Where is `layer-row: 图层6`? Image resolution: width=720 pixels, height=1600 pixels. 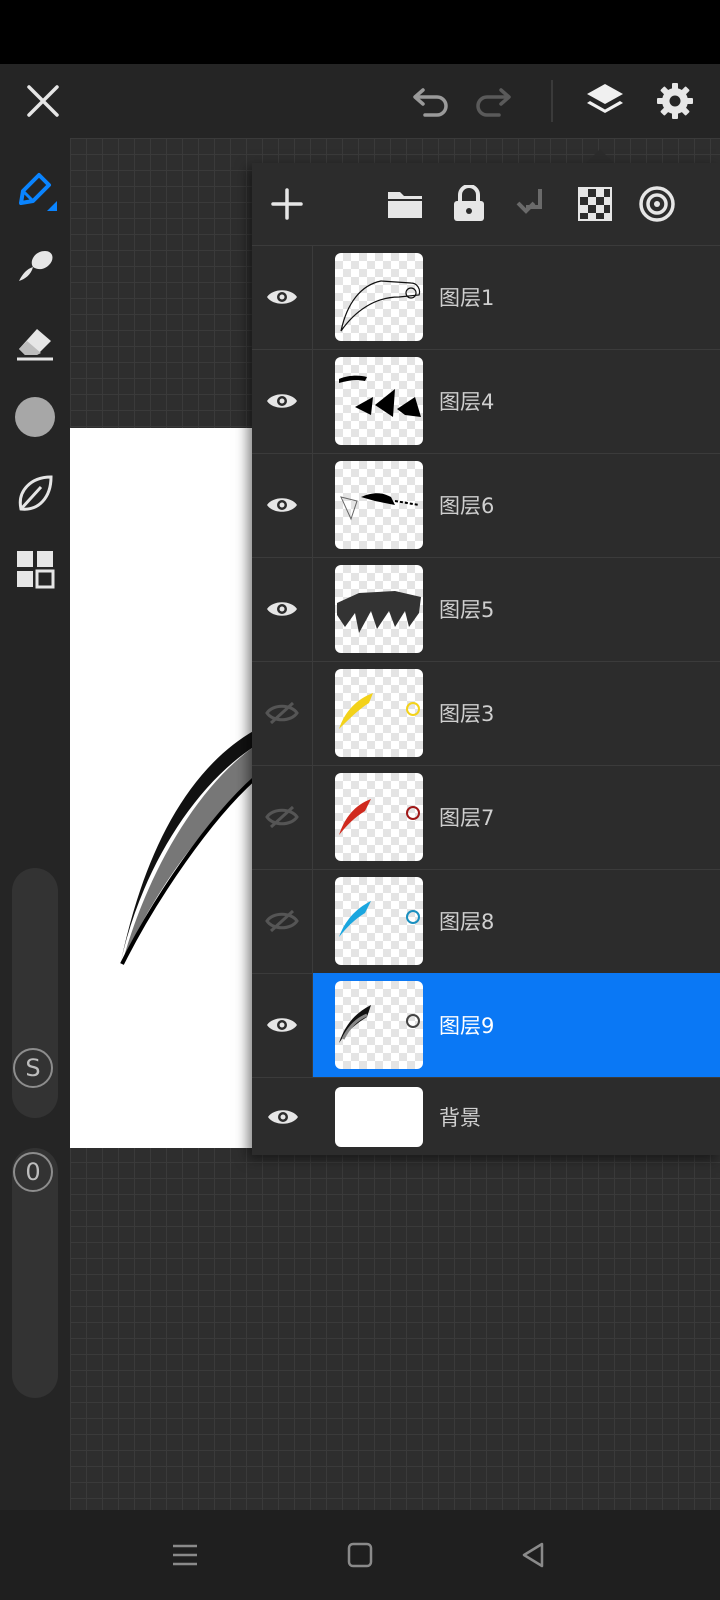
layer-row: 图层6 is located at coordinates (486, 505).